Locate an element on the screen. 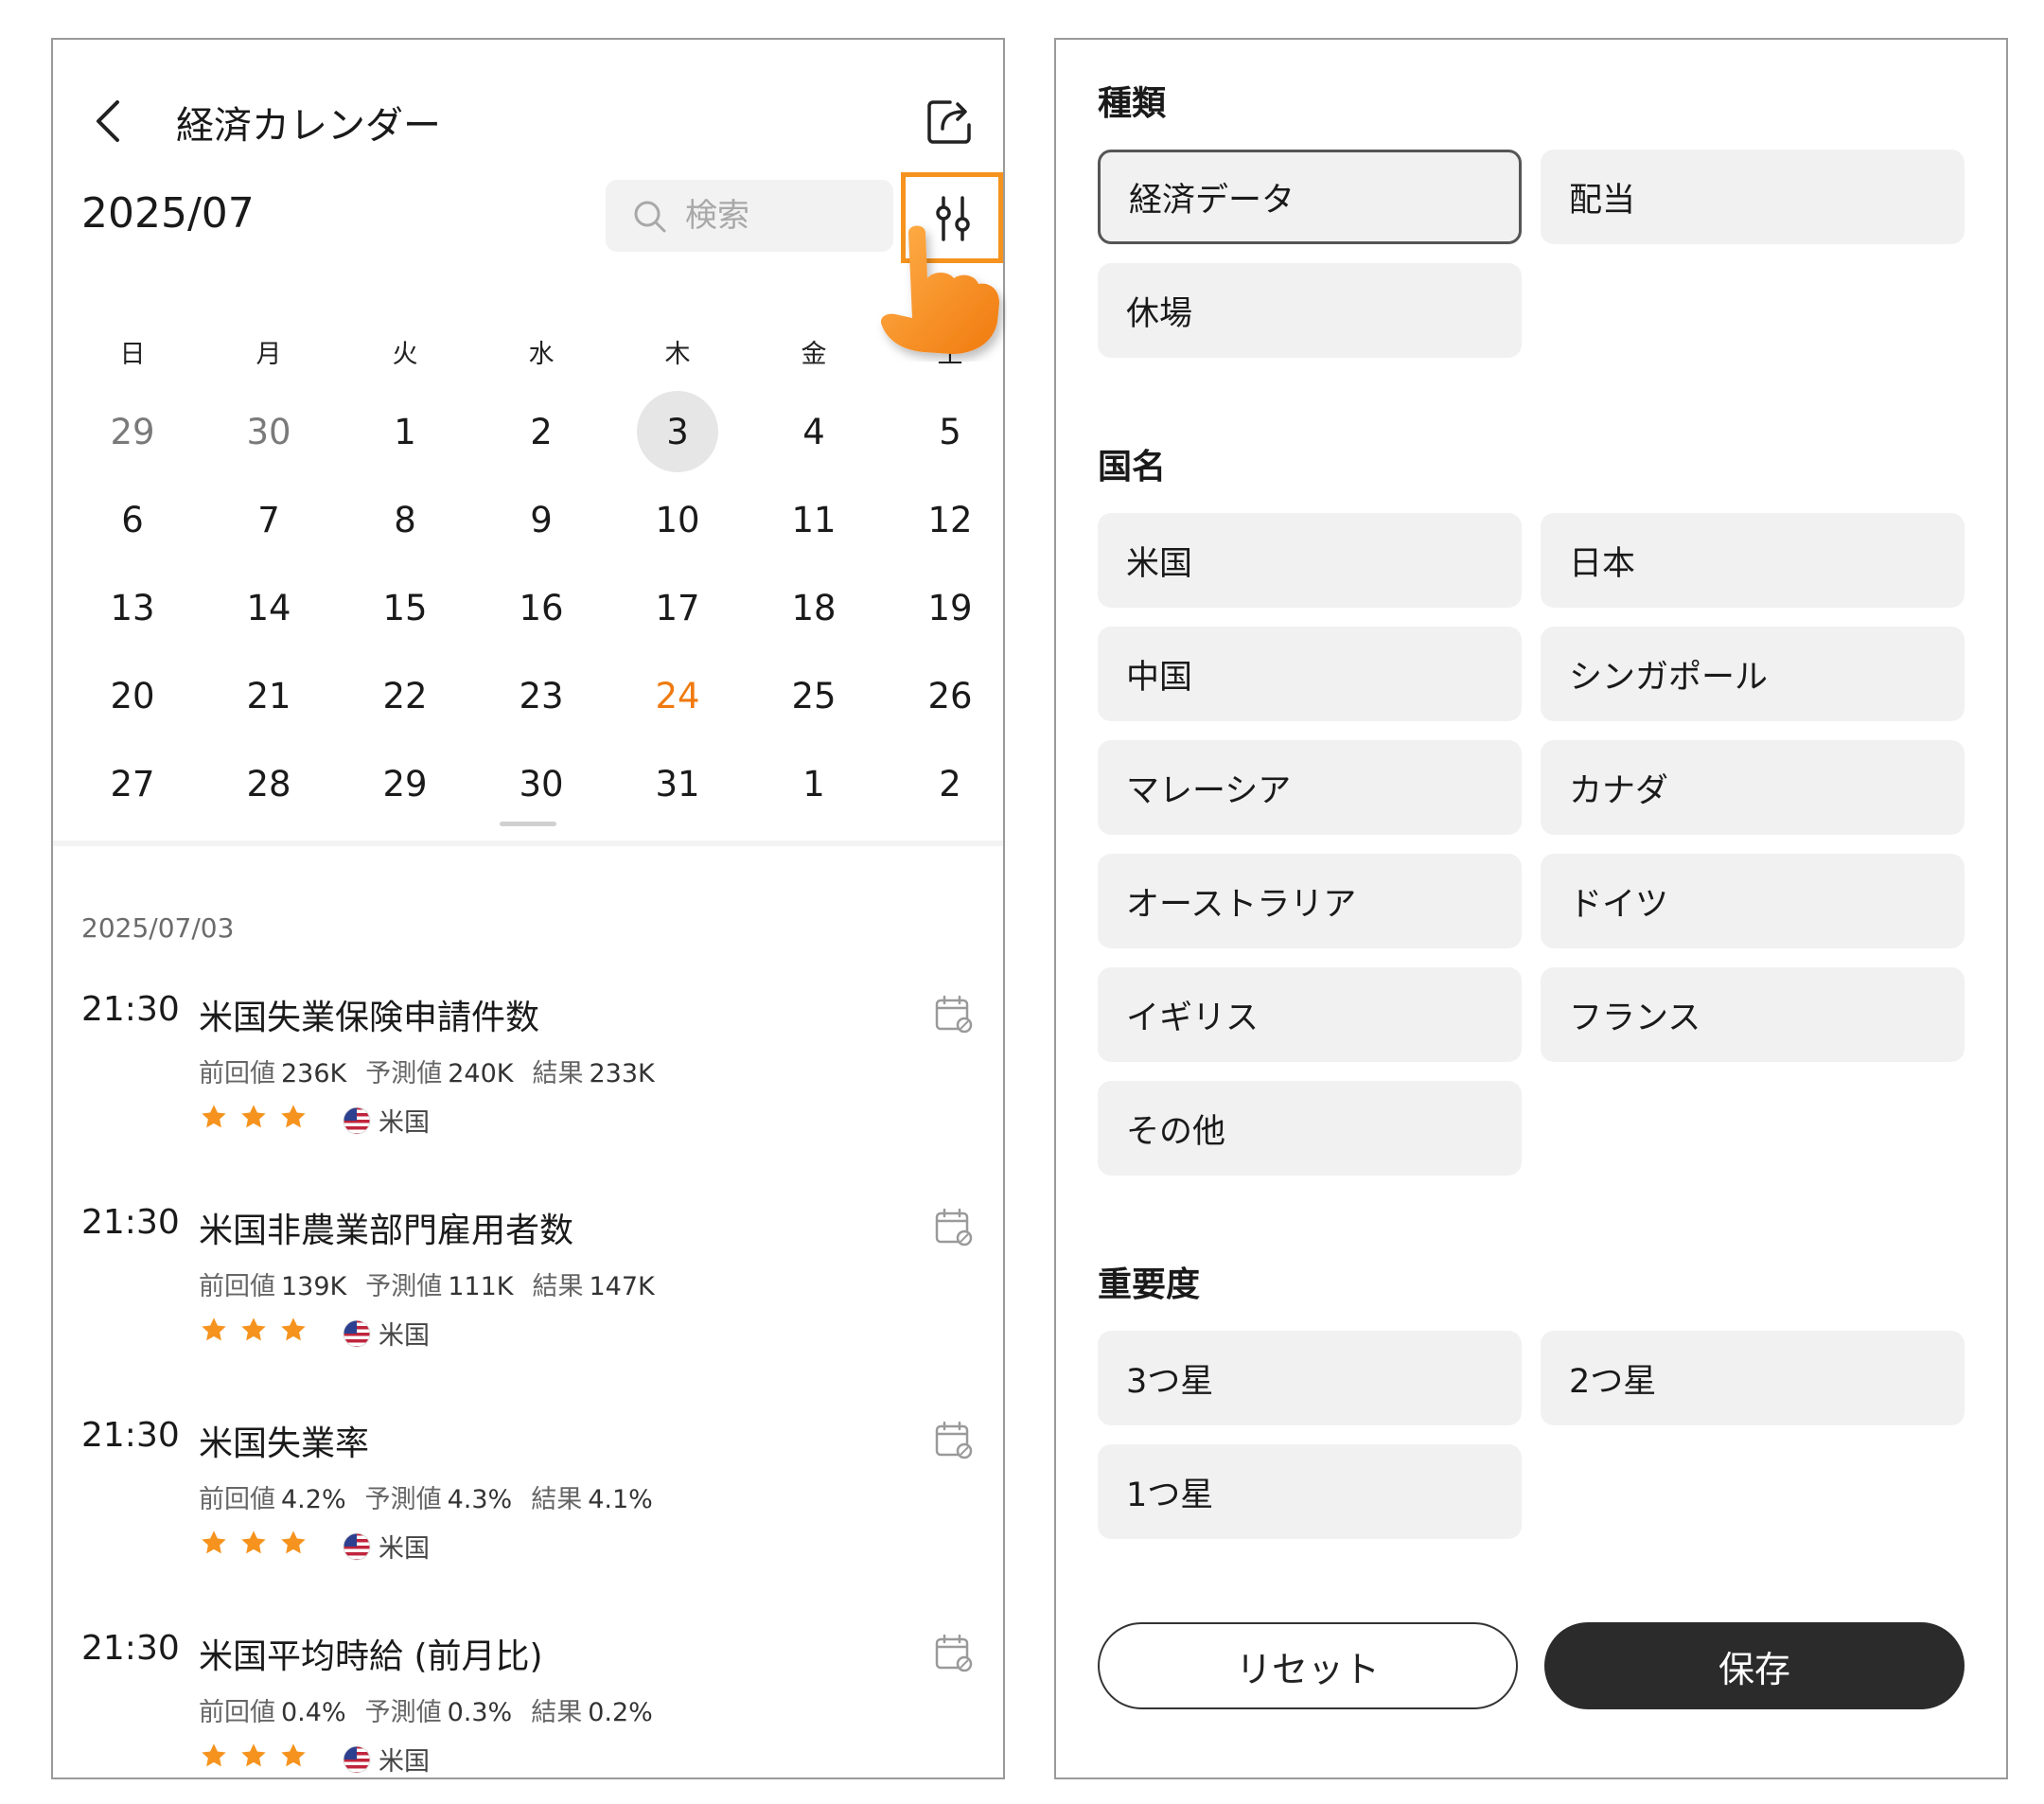 The width and height of the screenshot is (2044, 1804). search-input is located at coordinates (784, 216).